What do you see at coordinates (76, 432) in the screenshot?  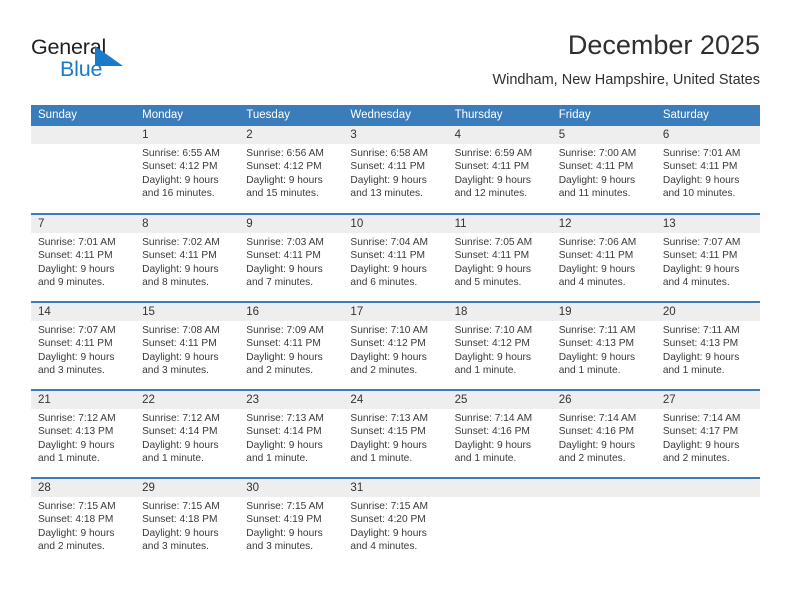 I see `sunset-text: Sunset: 4:13 PM` at bounding box center [76, 432].